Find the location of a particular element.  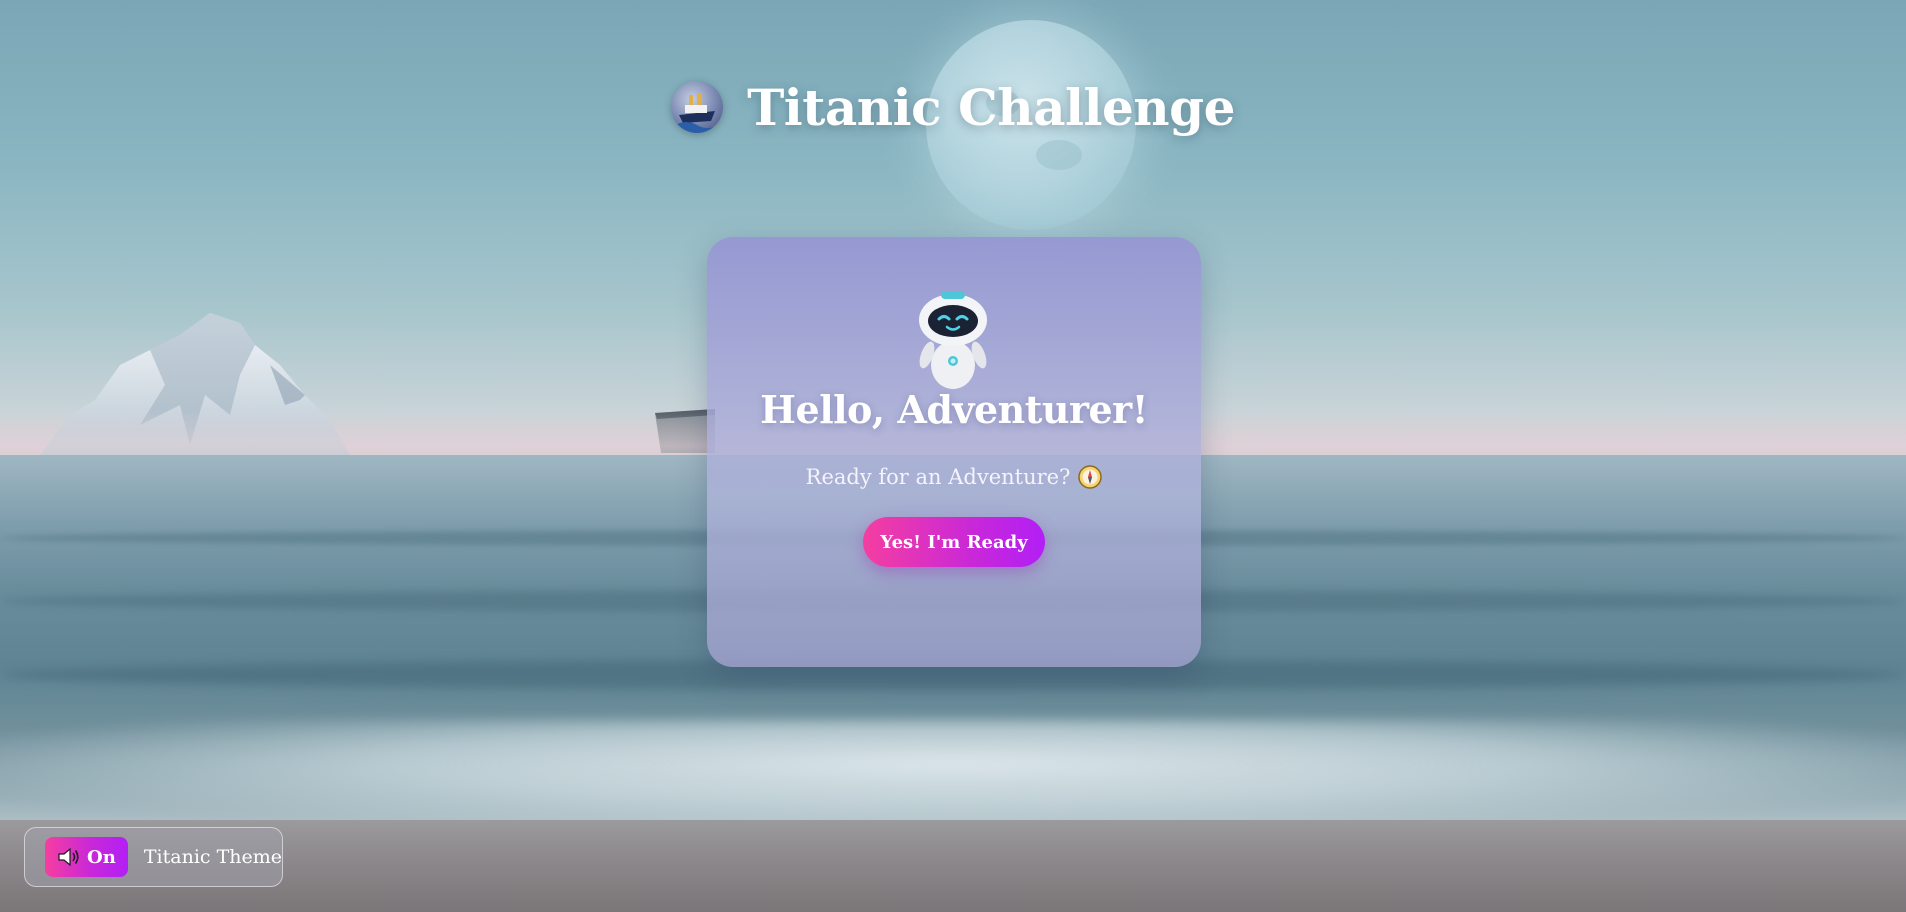

sand is located at coordinates (953, 866).